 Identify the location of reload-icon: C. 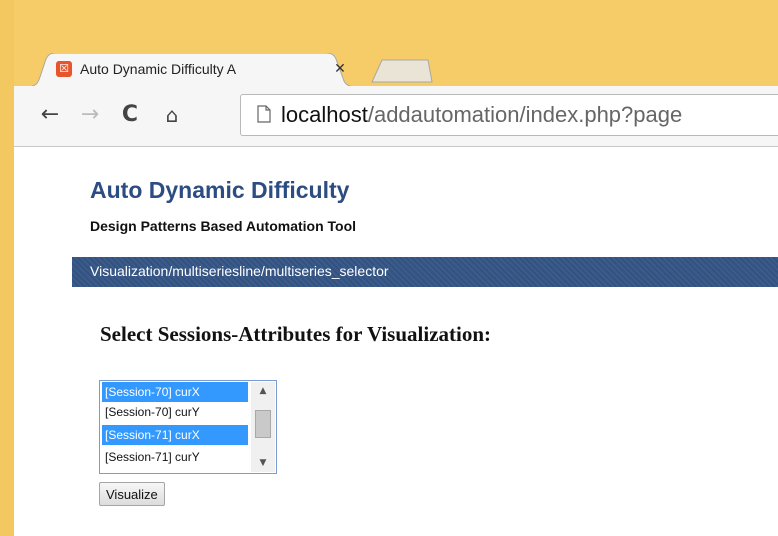
(130, 115).